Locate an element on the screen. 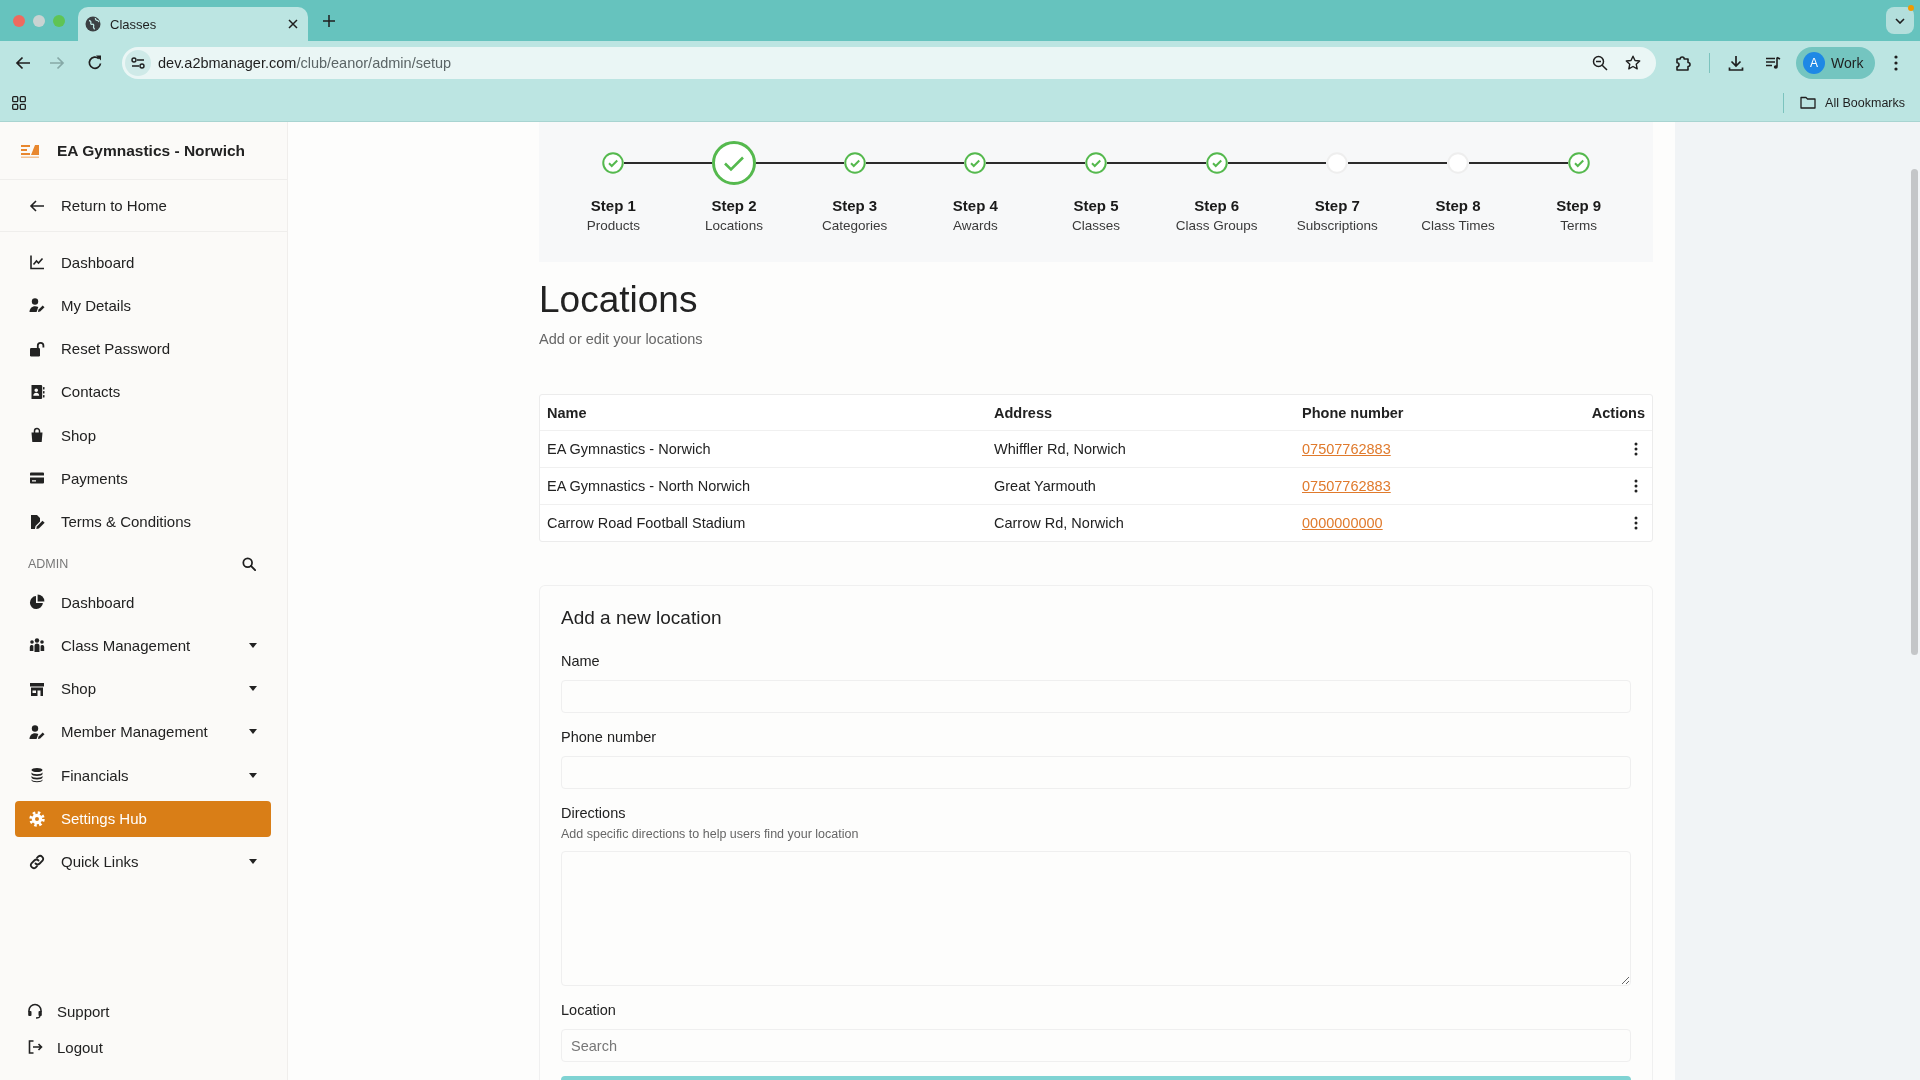  search-field: Search is located at coordinates (1096, 1045).